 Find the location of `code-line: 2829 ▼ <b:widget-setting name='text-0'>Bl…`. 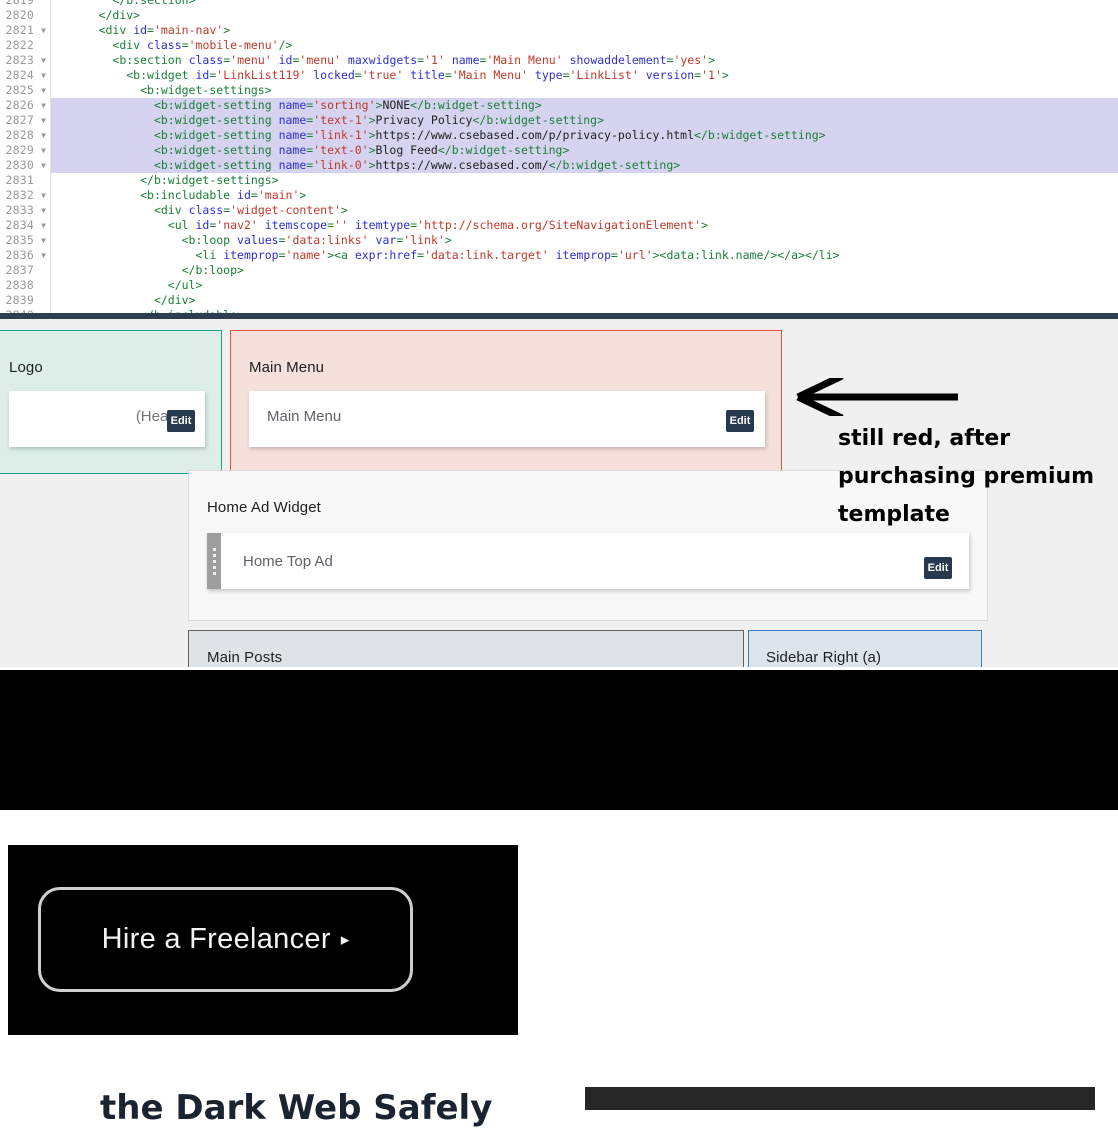

code-line: 2829 ▼ <b:widget-setting name='text-0'>Bl… is located at coordinates (559, 150).